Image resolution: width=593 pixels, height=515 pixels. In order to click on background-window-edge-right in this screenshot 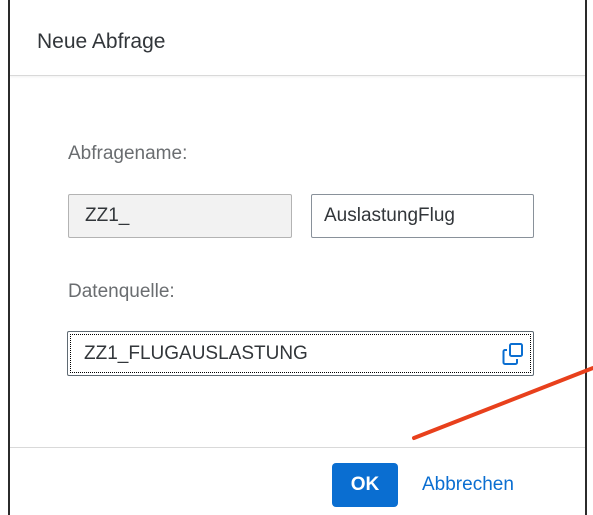, I will do `click(589, 257)`.